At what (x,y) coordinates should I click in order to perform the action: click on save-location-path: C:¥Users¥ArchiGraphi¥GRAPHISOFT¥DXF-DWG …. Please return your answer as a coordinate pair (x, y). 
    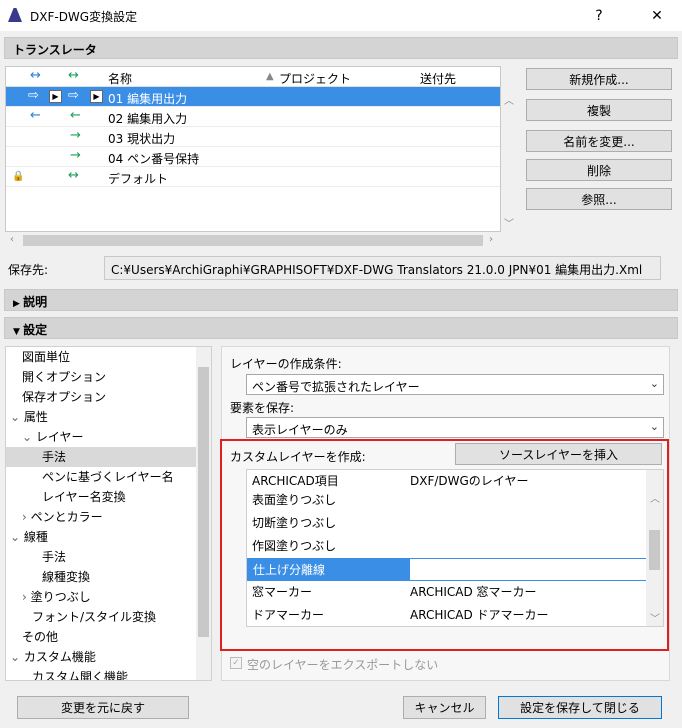
    Looking at the image, I should click on (382, 268).